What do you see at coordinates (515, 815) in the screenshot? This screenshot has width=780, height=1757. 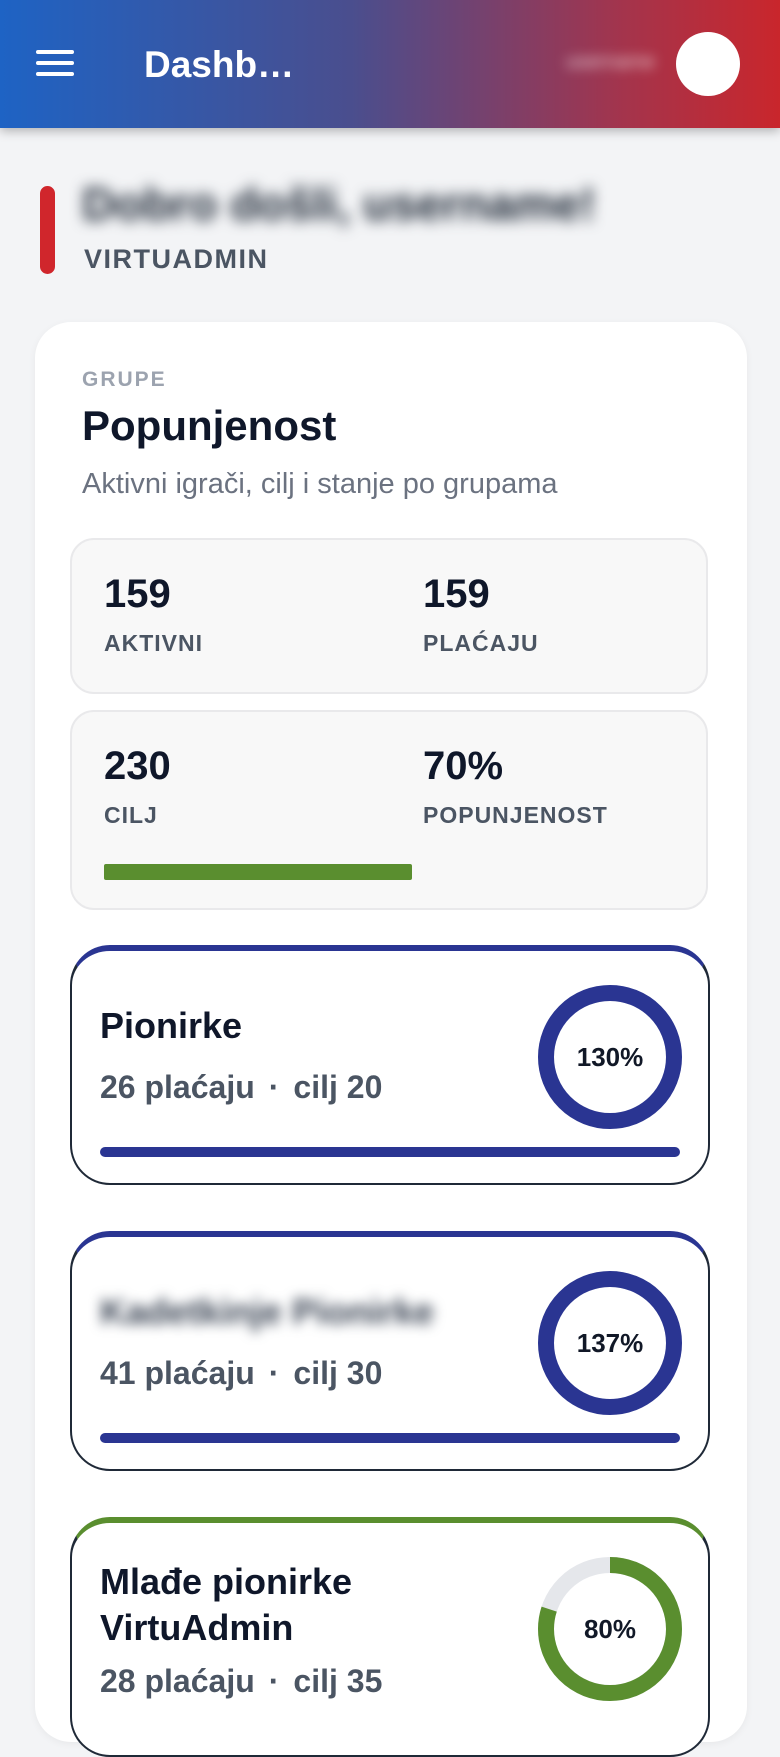 I see `fill-label: POPUNJENOST` at bounding box center [515, 815].